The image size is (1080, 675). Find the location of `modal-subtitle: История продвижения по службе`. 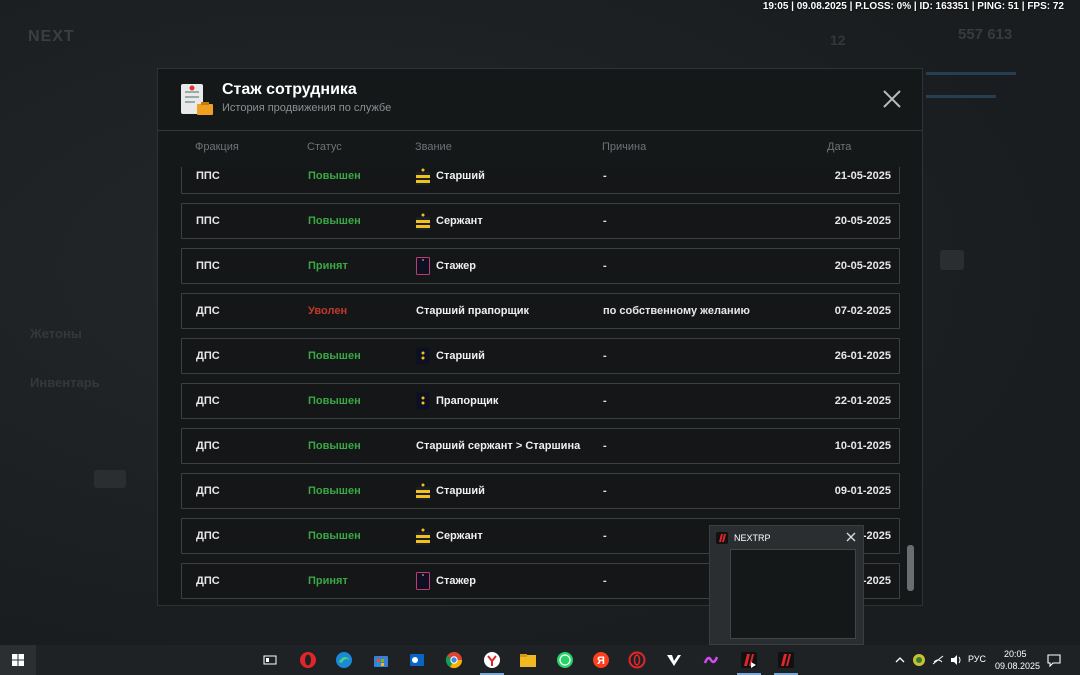

modal-subtitle: История продвижения по службе is located at coordinates (307, 108).